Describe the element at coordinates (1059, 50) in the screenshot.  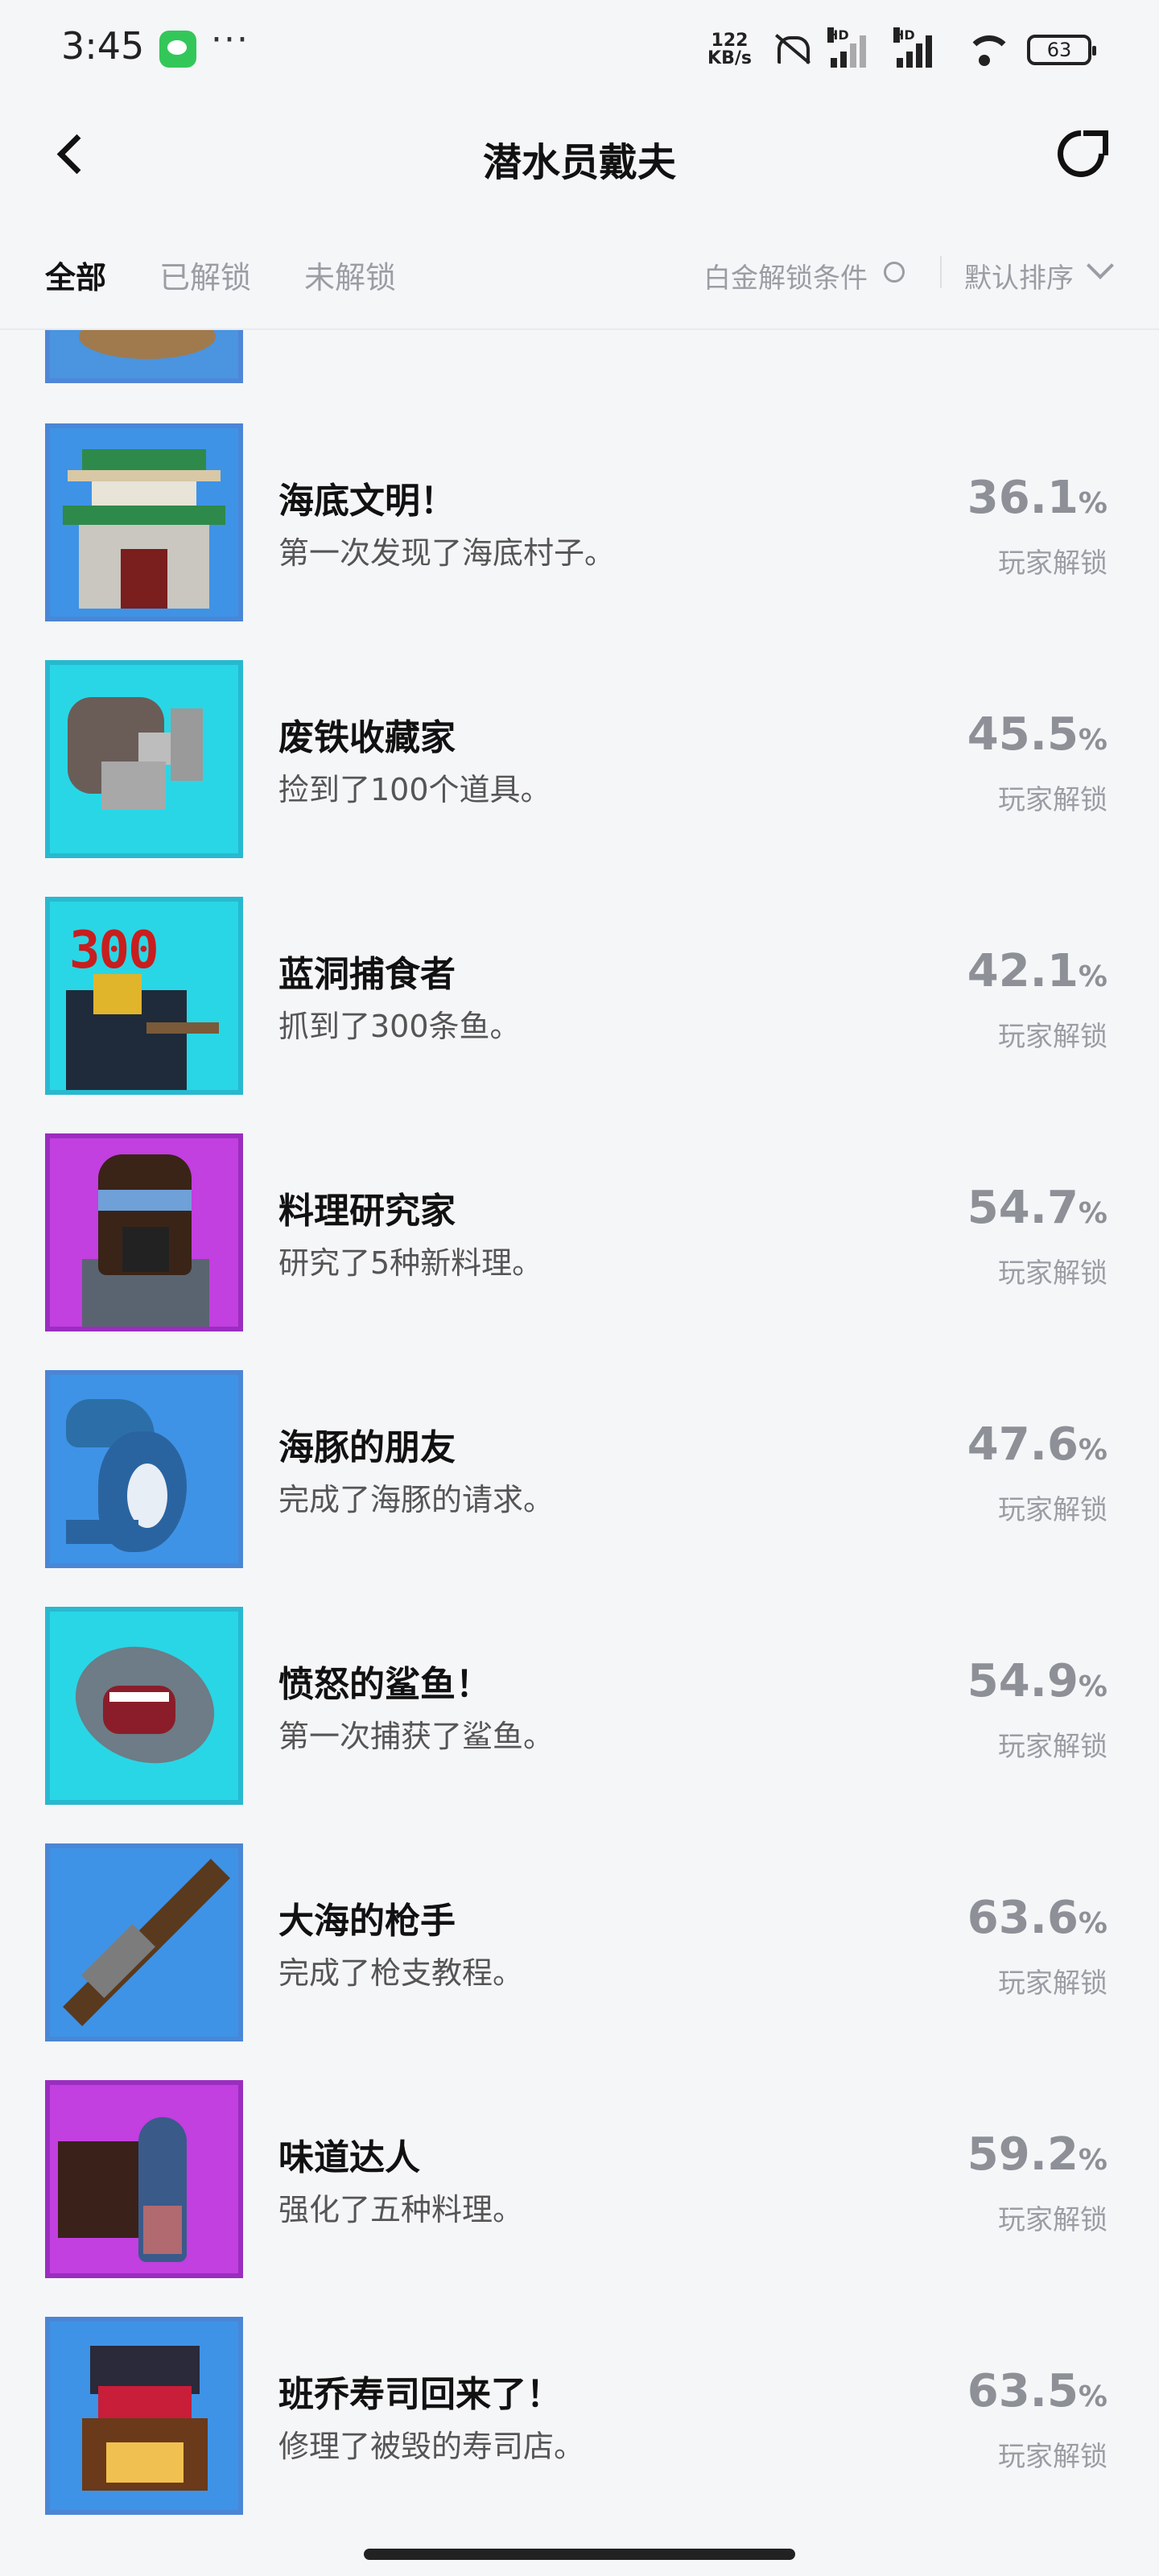
I see `battery-level: 63` at that location.